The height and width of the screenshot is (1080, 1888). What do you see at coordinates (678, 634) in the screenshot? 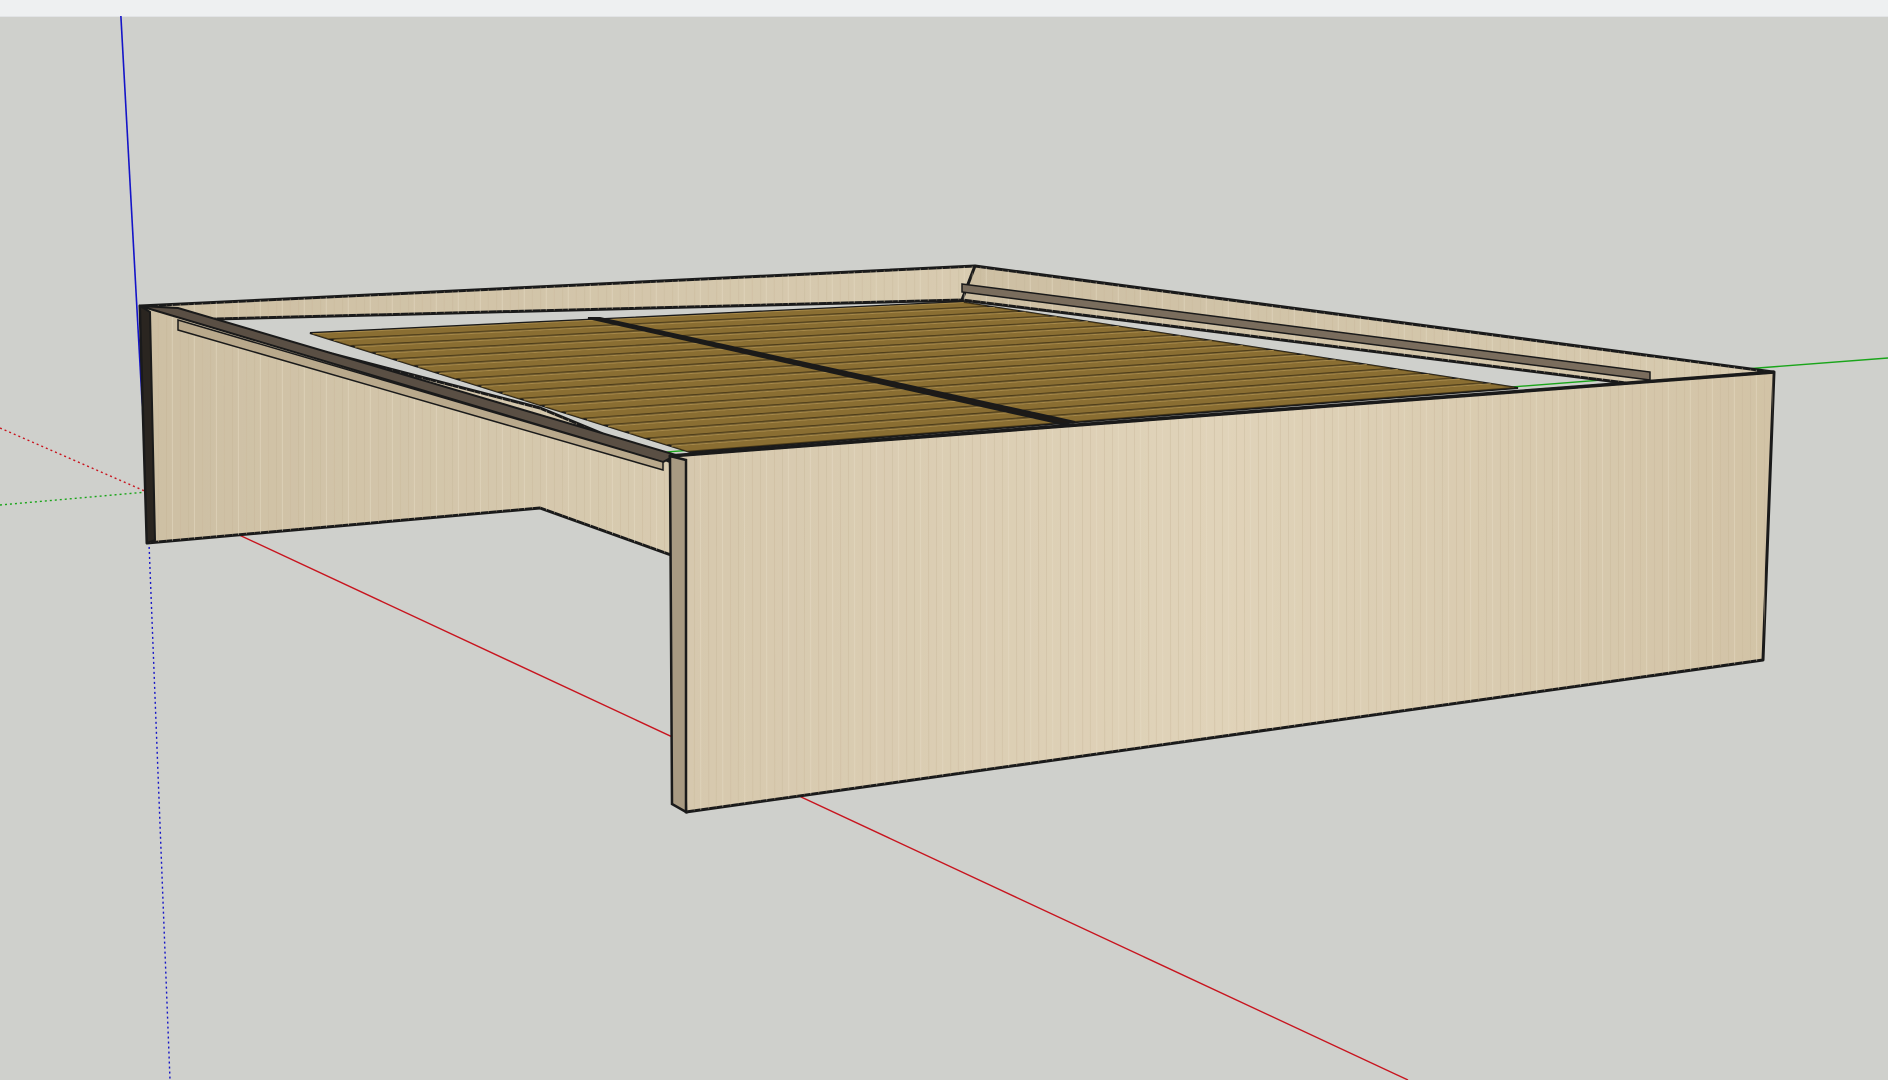
I see `front-panel-edge` at bounding box center [678, 634].